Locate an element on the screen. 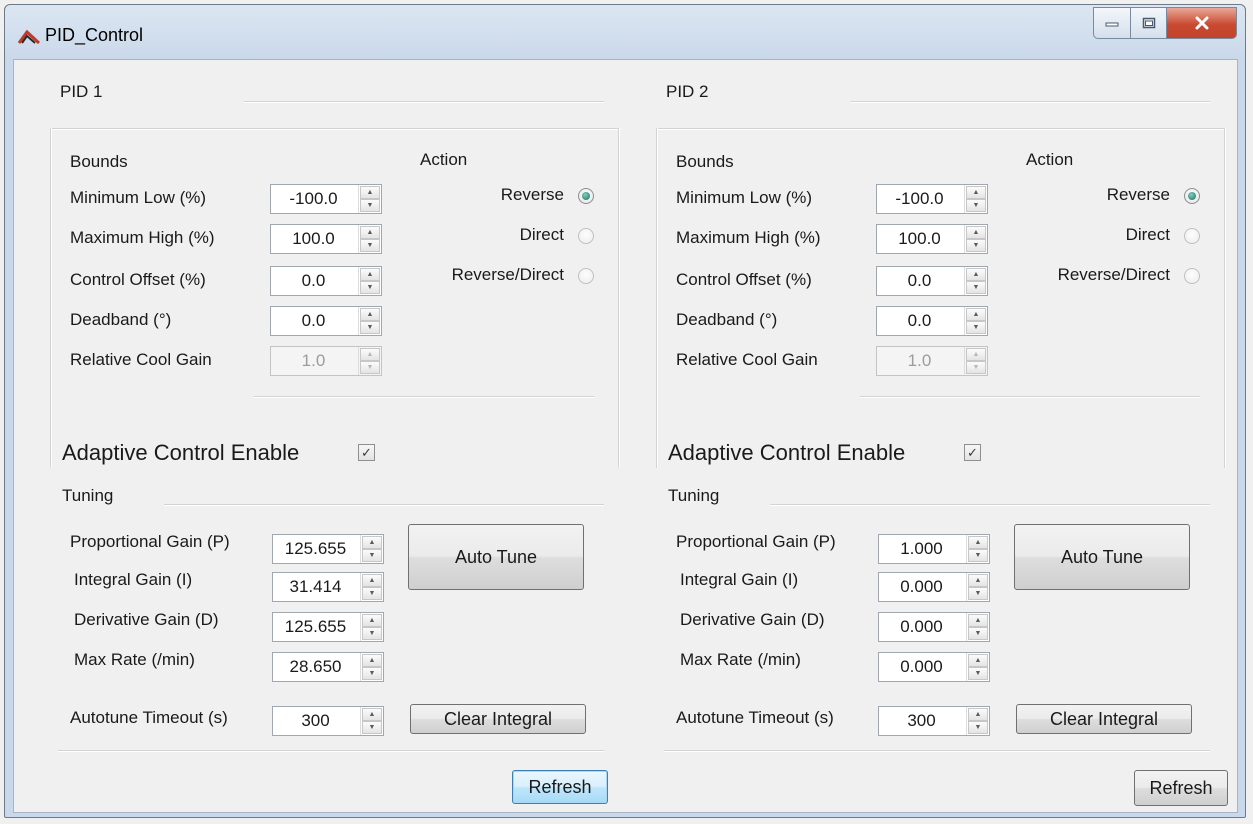 The image size is (1253, 824). proportional-gain-spinner: 1.000 ▲ ▼ is located at coordinates (934, 549).